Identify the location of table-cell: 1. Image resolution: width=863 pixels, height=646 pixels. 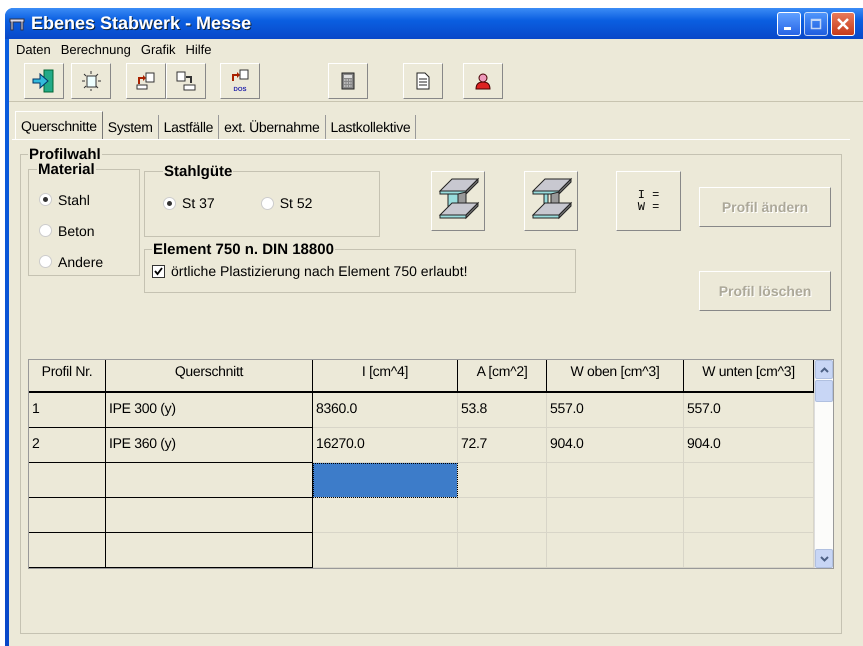
(67, 410).